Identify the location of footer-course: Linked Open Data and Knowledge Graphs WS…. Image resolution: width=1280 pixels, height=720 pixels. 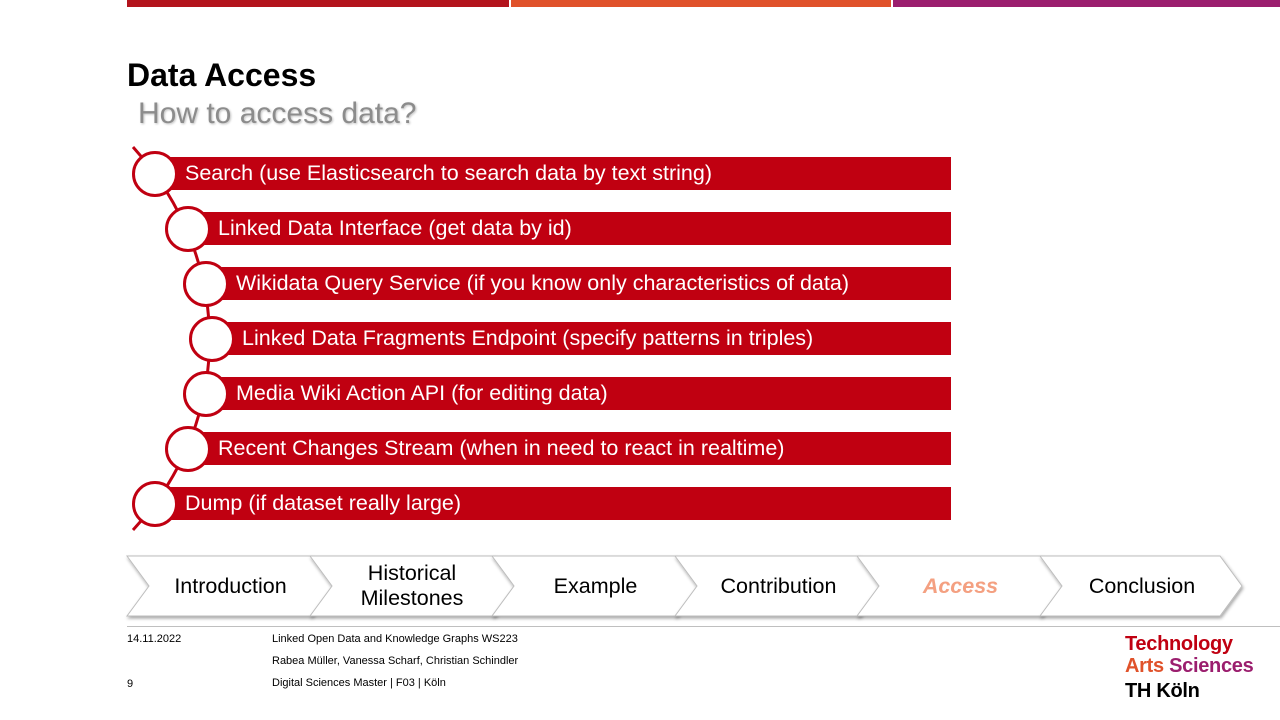
(395, 639).